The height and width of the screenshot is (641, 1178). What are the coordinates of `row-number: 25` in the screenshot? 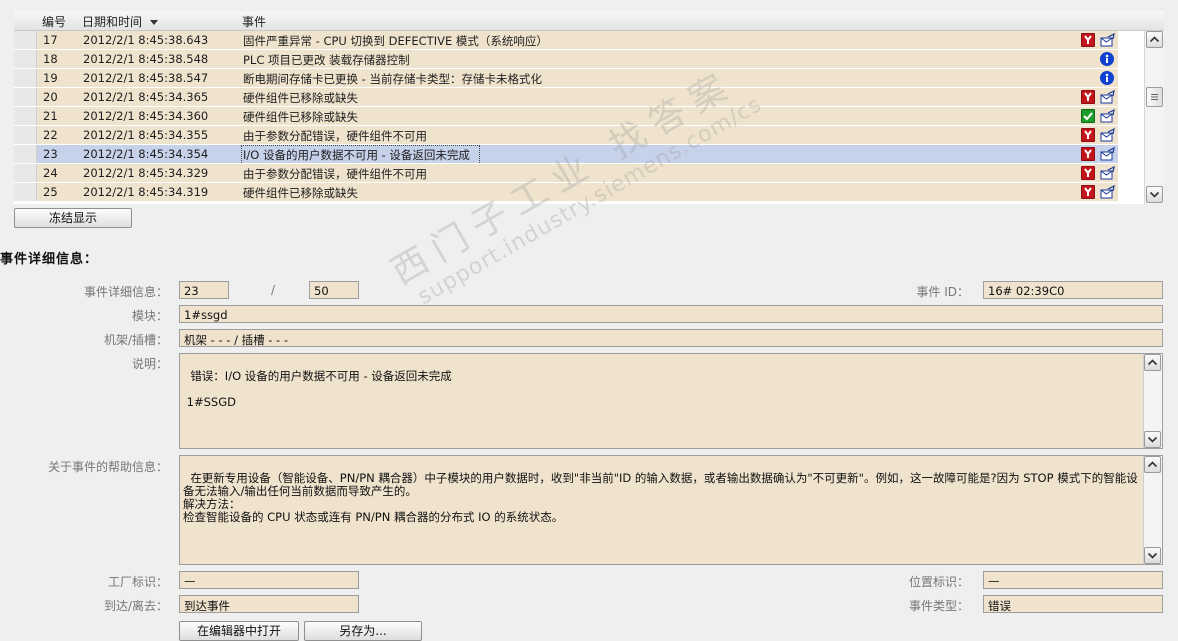 It's located at (50, 192).